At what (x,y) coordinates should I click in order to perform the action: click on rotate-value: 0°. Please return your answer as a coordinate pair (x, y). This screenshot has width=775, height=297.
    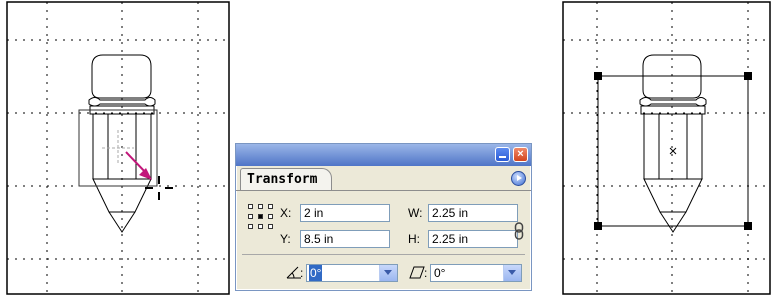
    Looking at the image, I should click on (316, 273).